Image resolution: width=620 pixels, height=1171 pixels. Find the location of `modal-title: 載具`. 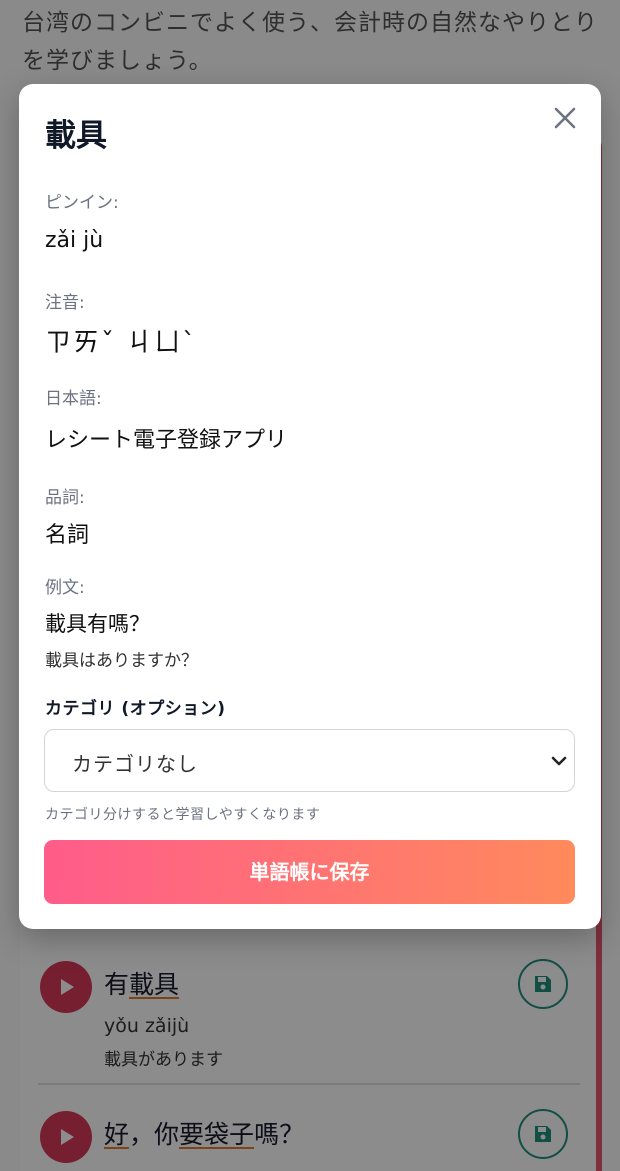

modal-title: 載具 is located at coordinates (76, 136).